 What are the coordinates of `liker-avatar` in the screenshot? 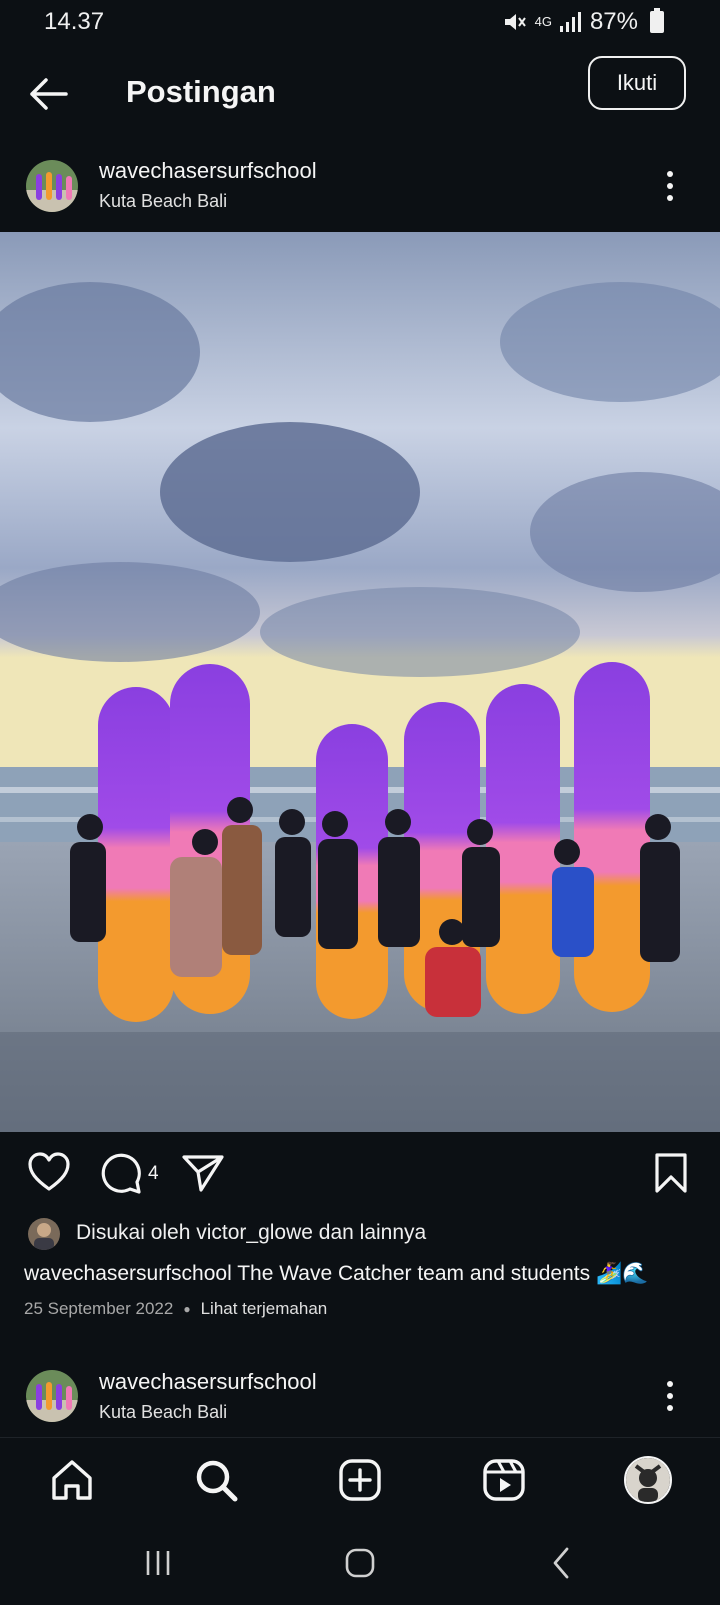 It's located at (44, 1234).